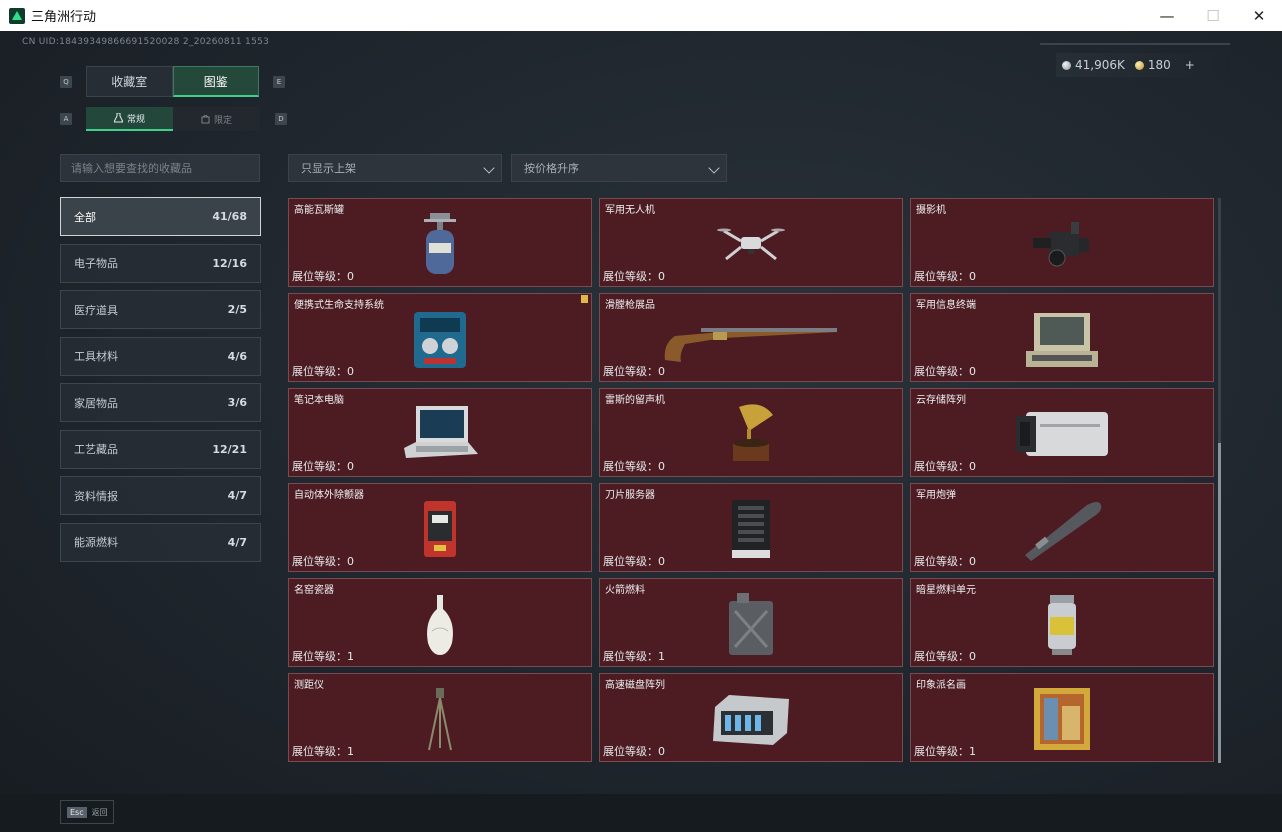  What do you see at coordinates (281, 119) in the screenshot?
I see `key-hint-d: D` at bounding box center [281, 119].